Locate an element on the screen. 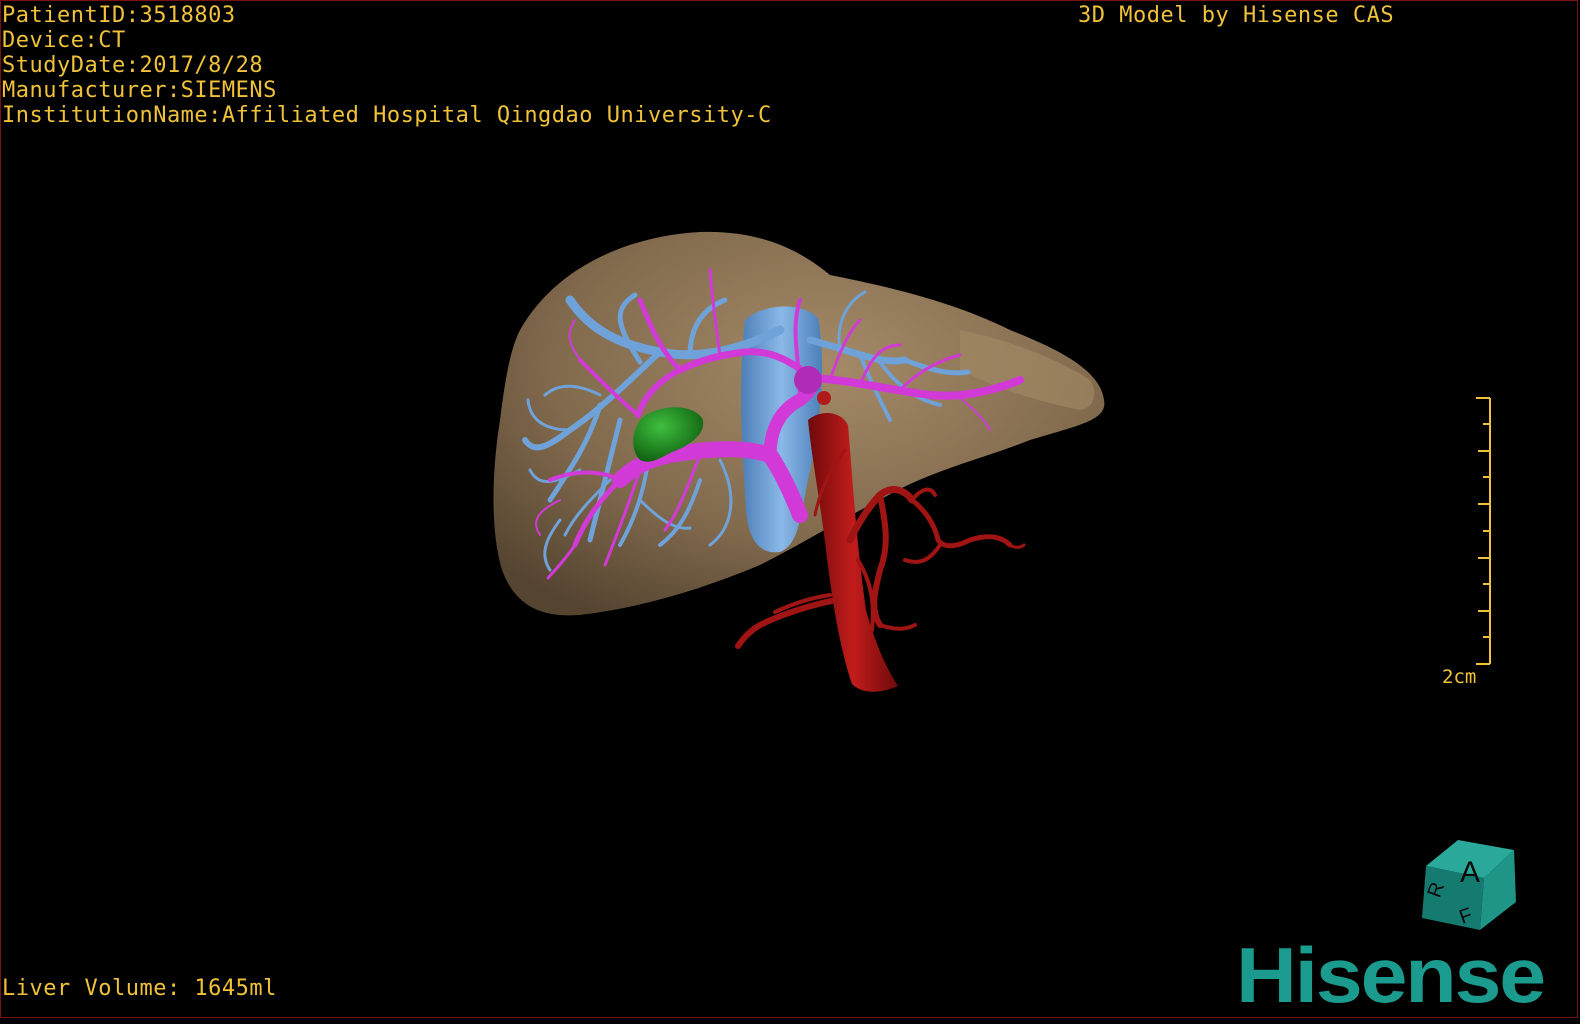 Image resolution: width=1580 pixels, height=1024 pixels. hisense-logo: Hisense is located at coordinates (1391, 975).